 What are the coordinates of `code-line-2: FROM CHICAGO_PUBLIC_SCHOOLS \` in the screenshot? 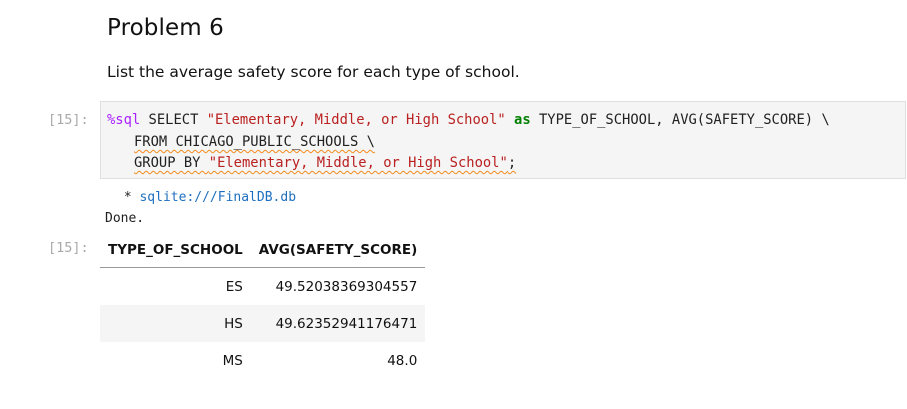 It's located at (254, 142).